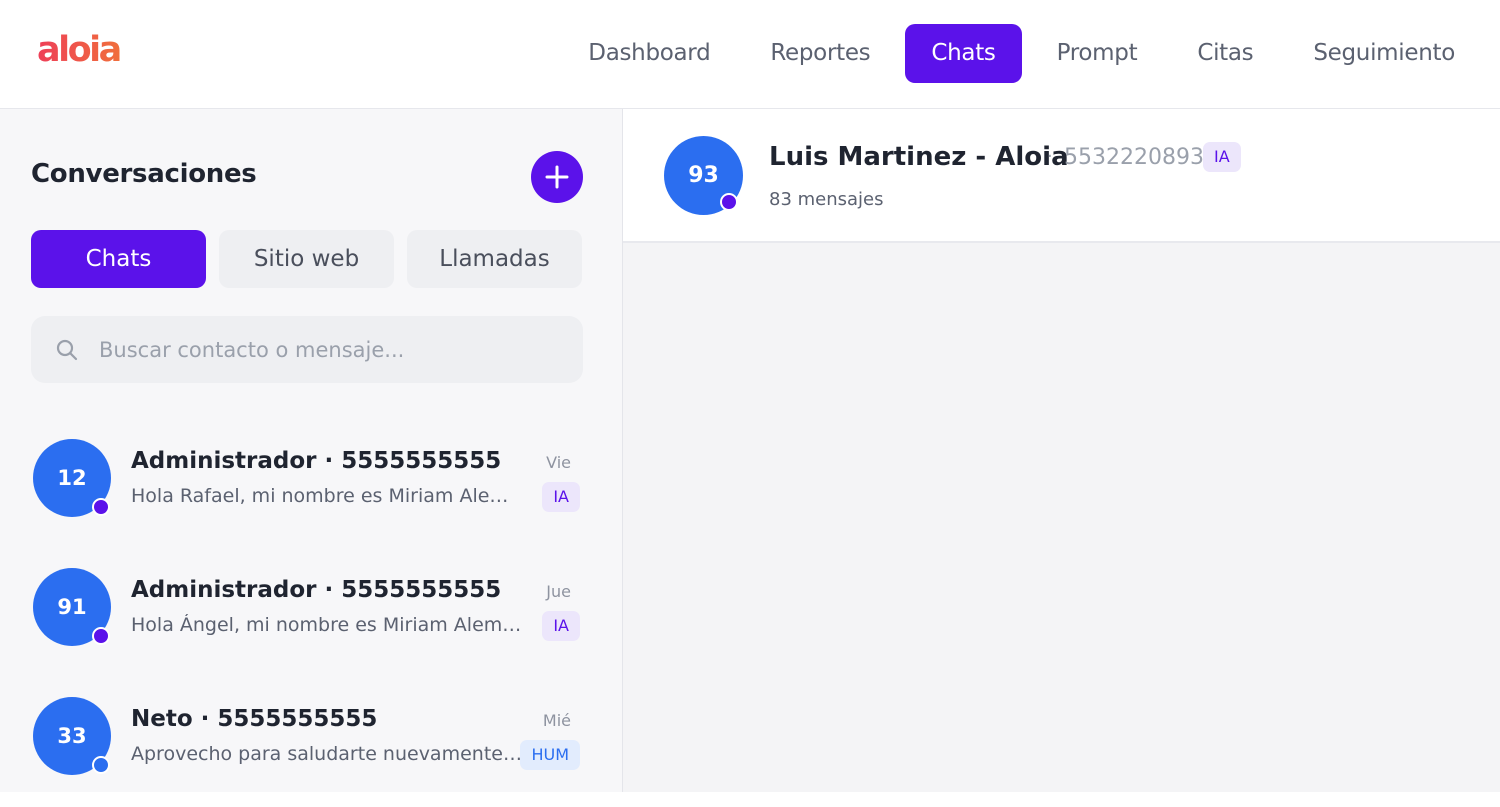 Image resolution: width=1500 pixels, height=807 pixels. I want to click on nav-seguimiento: Seguimiento, so click(1384, 53).